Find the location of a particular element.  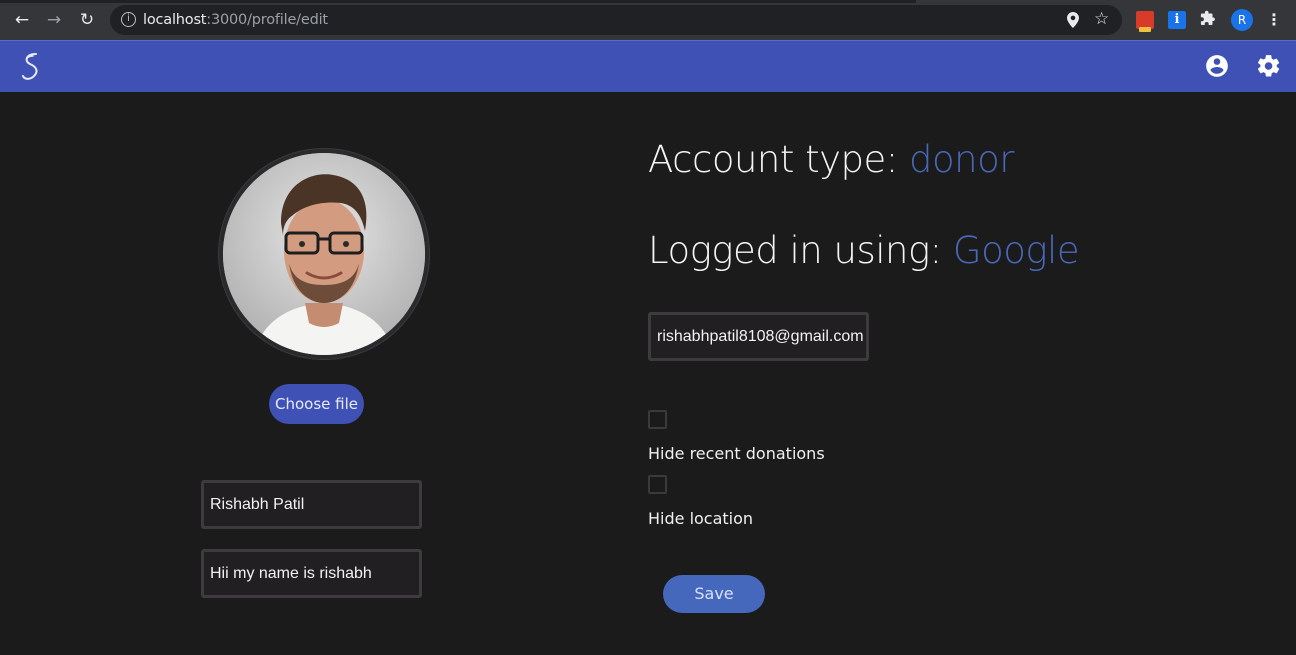

hide-donations-checkbox is located at coordinates (657, 419).